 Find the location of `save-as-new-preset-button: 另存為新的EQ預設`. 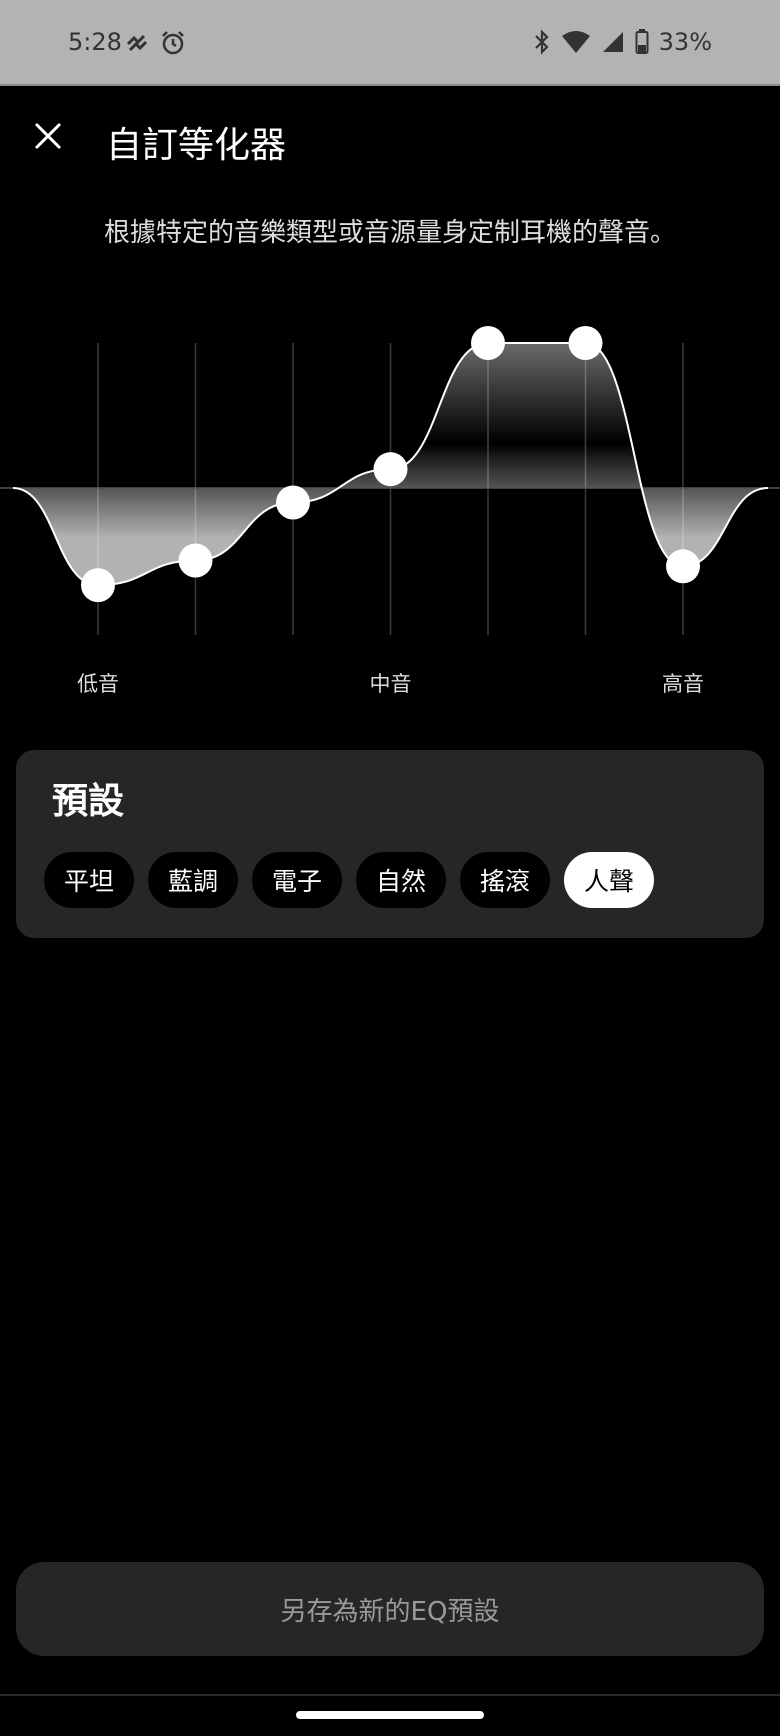

save-as-new-preset-button: 另存為新的EQ預設 is located at coordinates (390, 1609).